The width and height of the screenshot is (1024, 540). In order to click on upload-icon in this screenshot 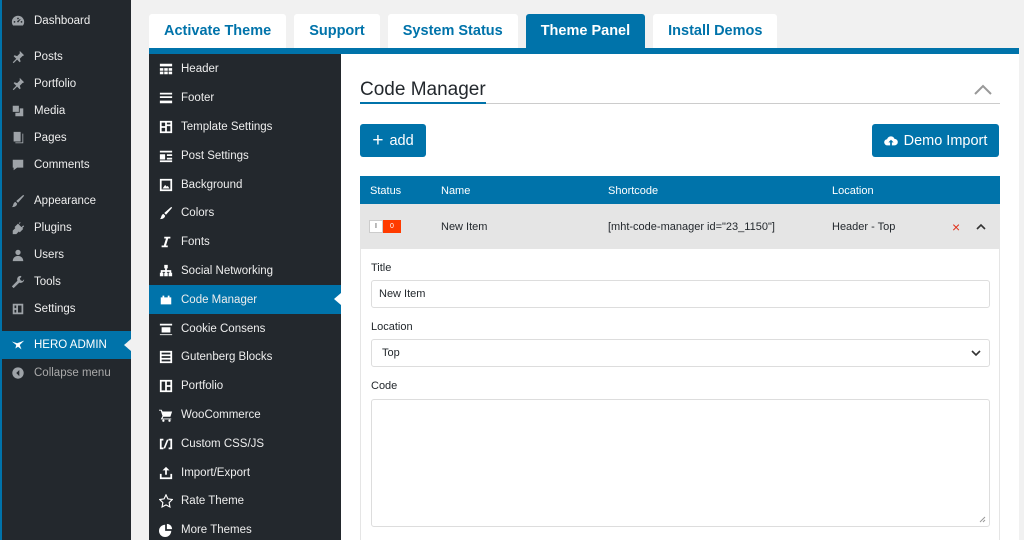, I will do `click(165, 472)`.